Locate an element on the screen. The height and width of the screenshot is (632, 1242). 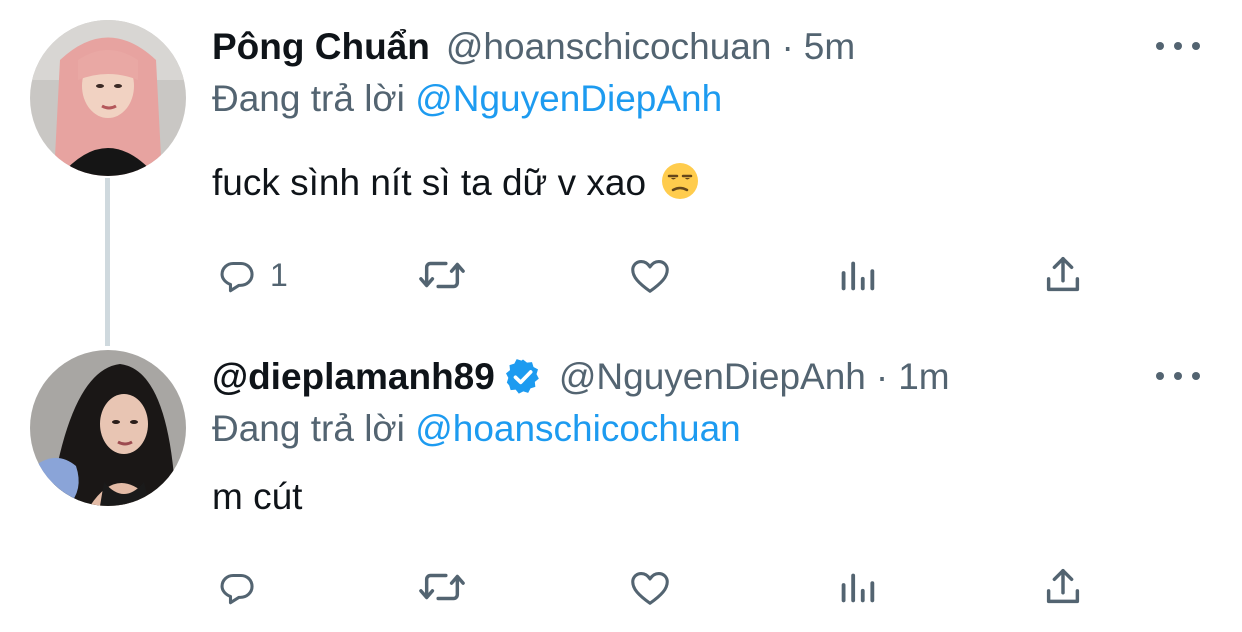
tweet-text-content: m cút is located at coordinates (257, 496).